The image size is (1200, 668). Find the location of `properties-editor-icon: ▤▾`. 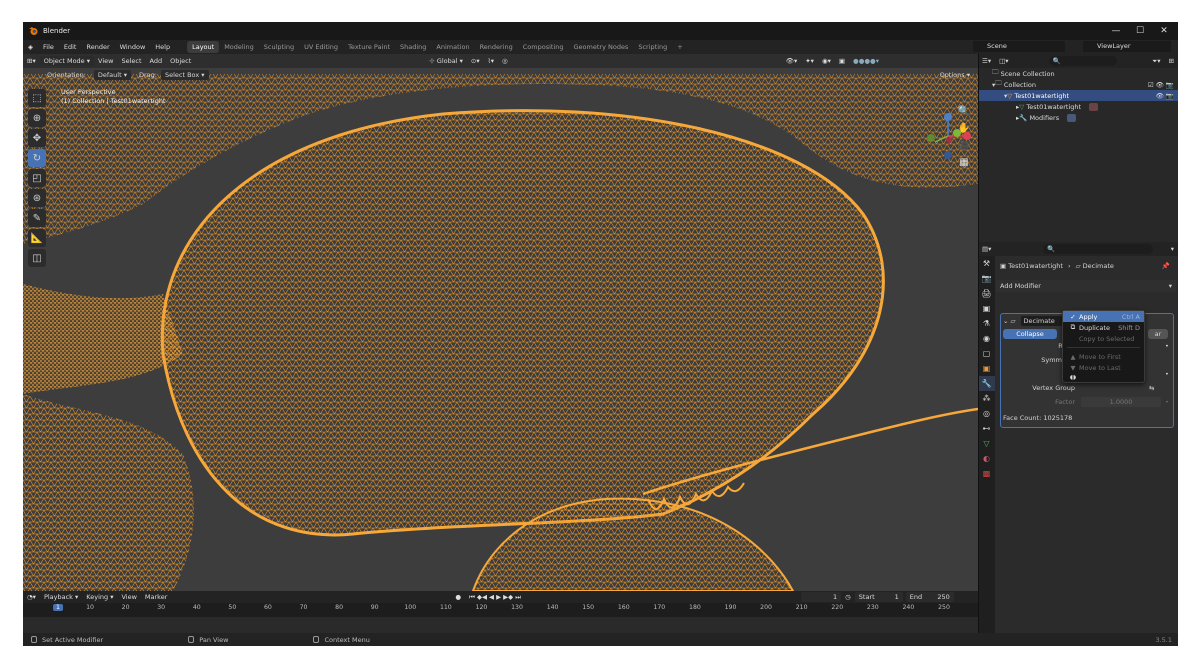

properties-editor-icon: ▤▾ is located at coordinates (986, 249).